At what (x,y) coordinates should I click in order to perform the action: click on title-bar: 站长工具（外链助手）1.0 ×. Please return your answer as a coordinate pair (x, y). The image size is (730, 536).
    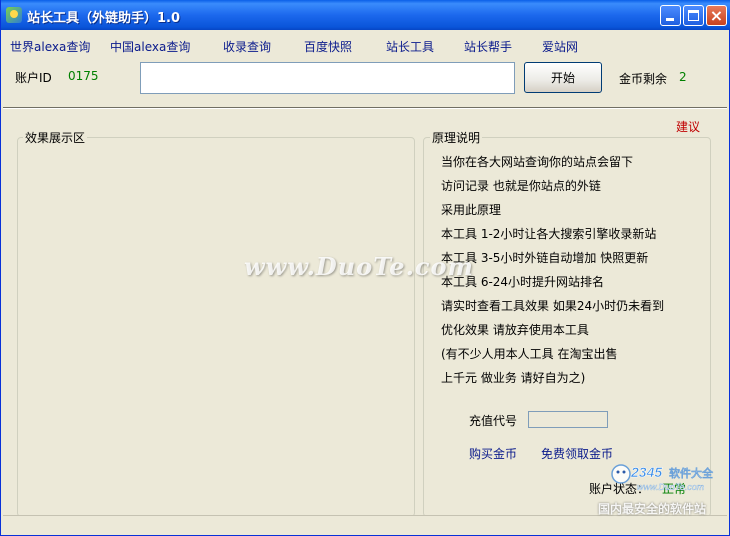
    Looking at the image, I should click on (365, 15).